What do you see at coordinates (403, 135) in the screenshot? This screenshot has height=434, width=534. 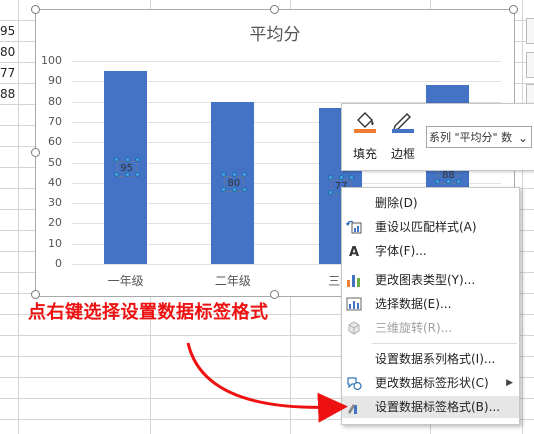 I see `border-button: 边框` at bounding box center [403, 135].